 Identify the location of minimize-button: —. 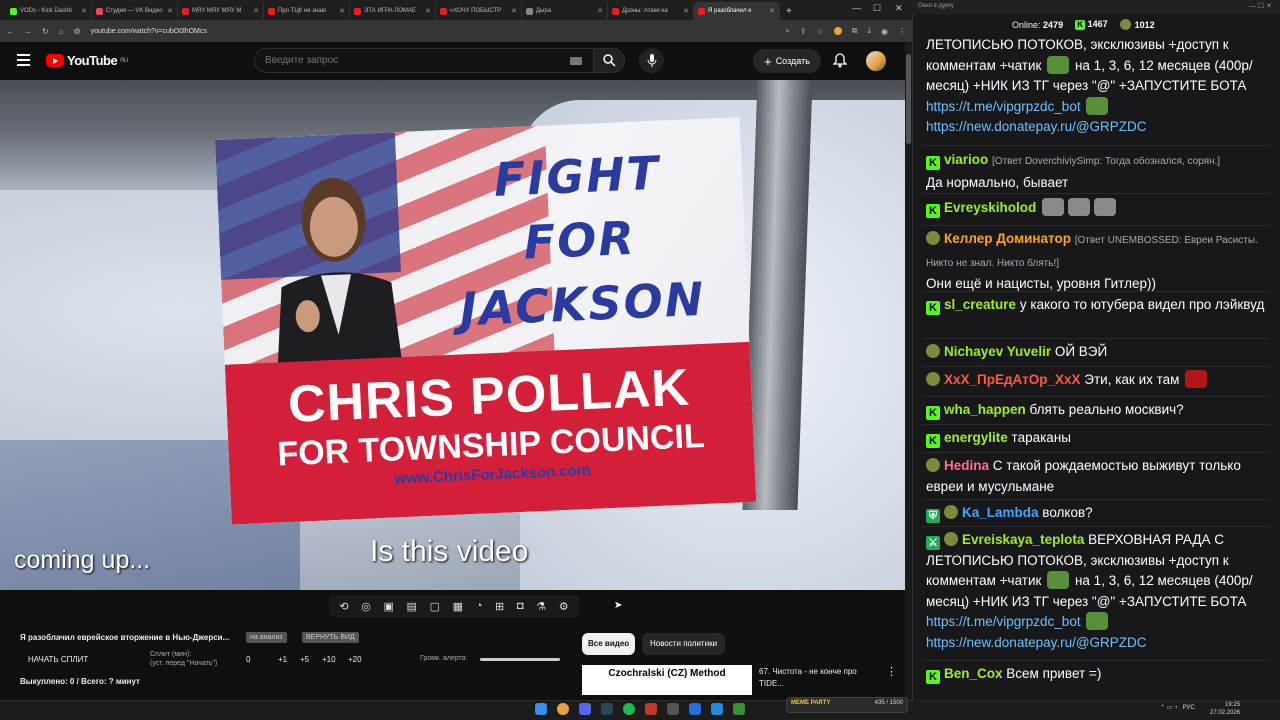
(856, 8).